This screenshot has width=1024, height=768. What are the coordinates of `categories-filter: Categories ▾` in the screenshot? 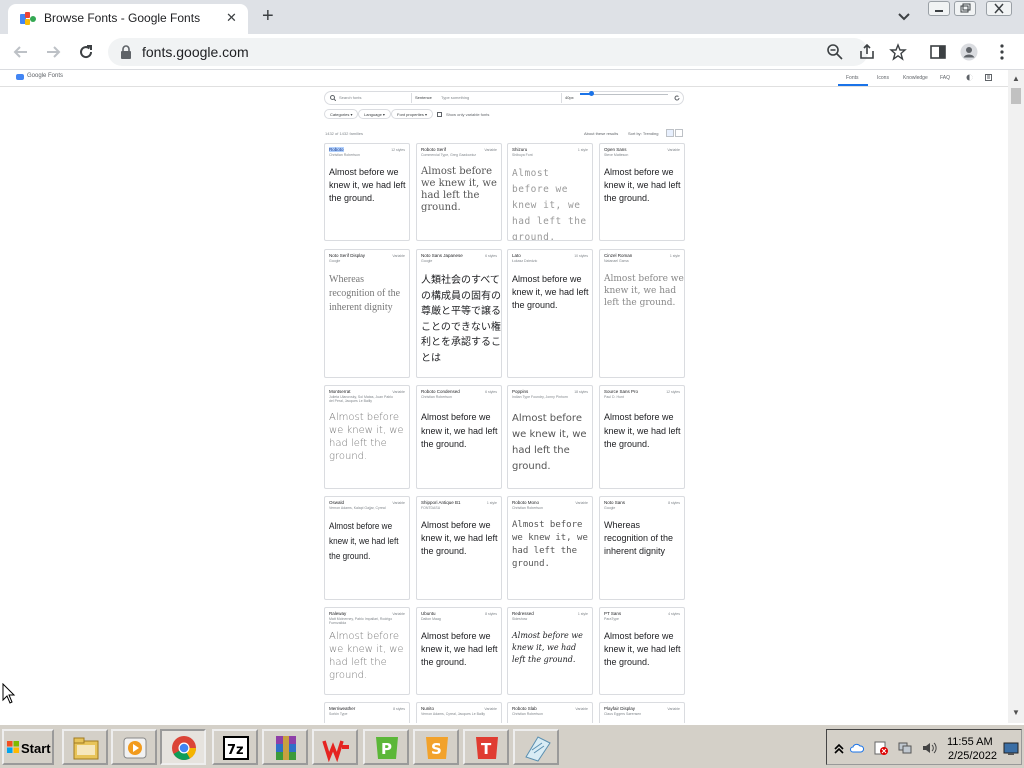 It's located at (341, 114).